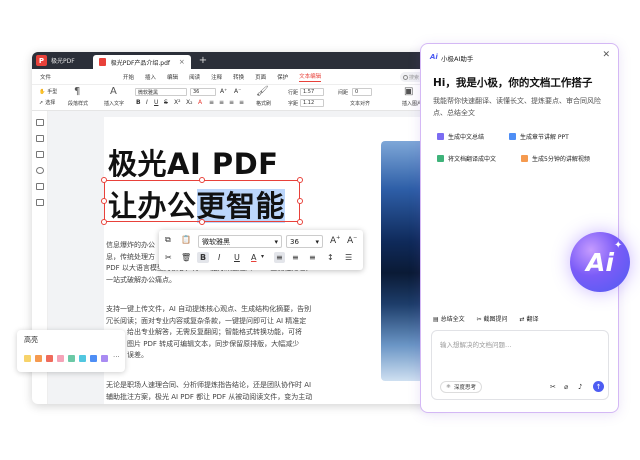 This screenshot has width=640, height=460. What do you see at coordinates (27, 358) in the screenshot?
I see `color-swatch-yellow` at bounding box center [27, 358].